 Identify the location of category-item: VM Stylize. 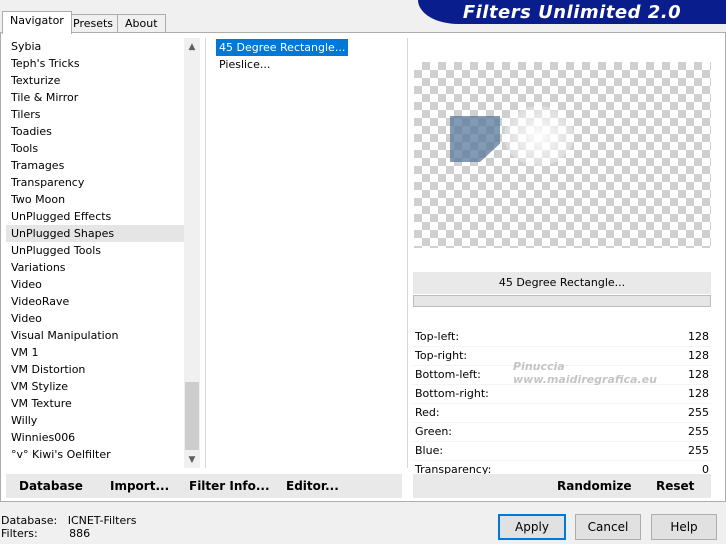
(95, 386).